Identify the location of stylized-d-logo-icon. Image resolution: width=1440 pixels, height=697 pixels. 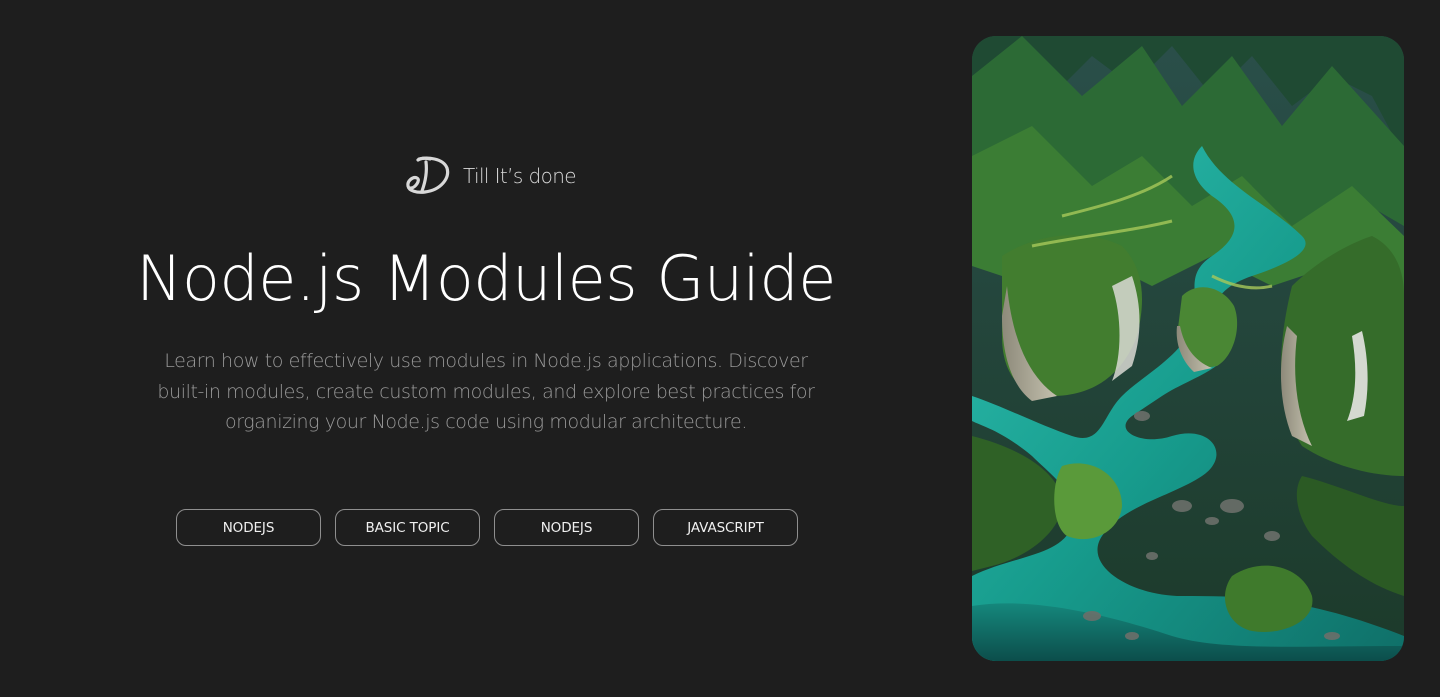
(428, 175).